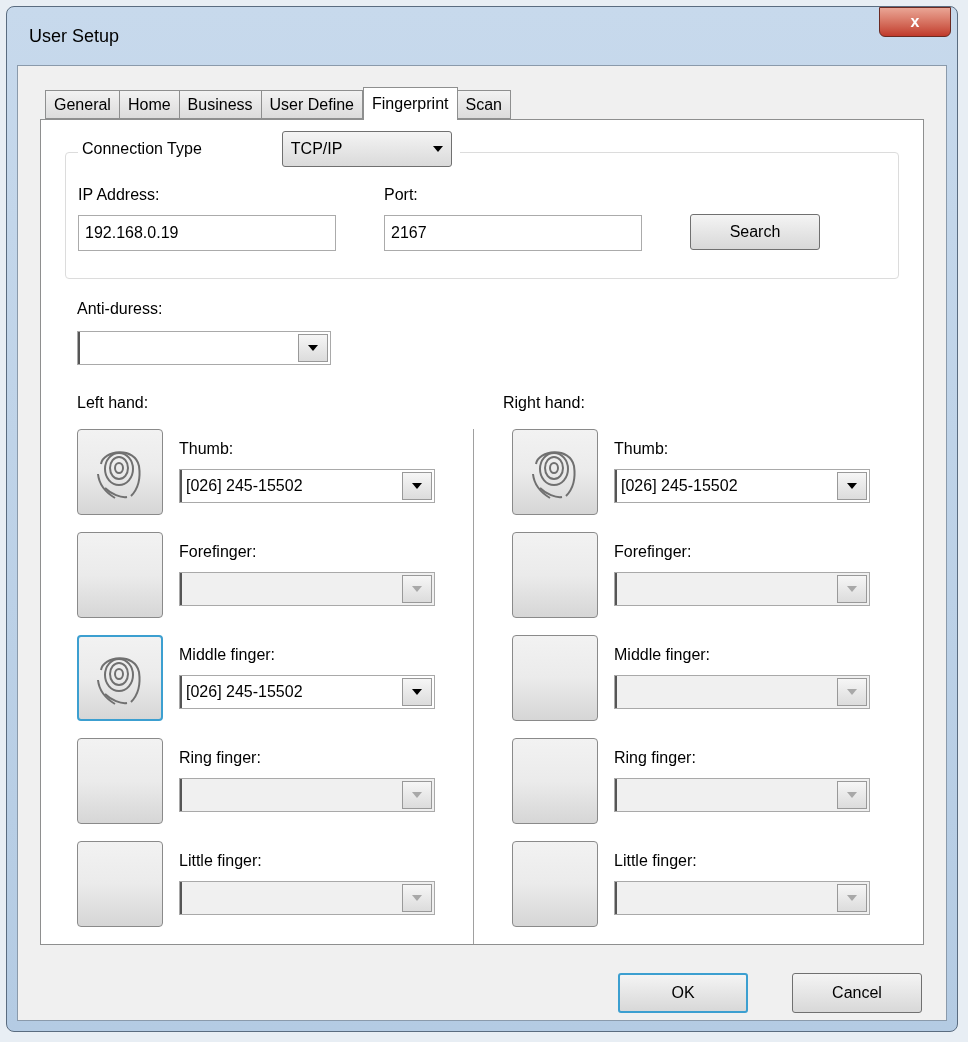 Image resolution: width=968 pixels, height=1042 pixels. What do you see at coordinates (180, 149) in the screenshot?
I see `group-legend: Connection Type` at bounding box center [180, 149].